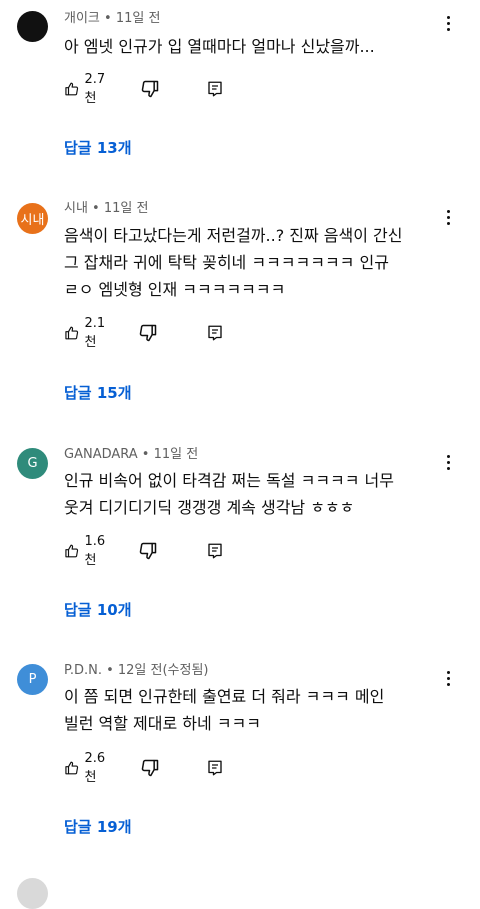 The image size is (480, 909). Describe the element at coordinates (95, 551) in the screenshot. I see `like-count: 1.6천` at that location.